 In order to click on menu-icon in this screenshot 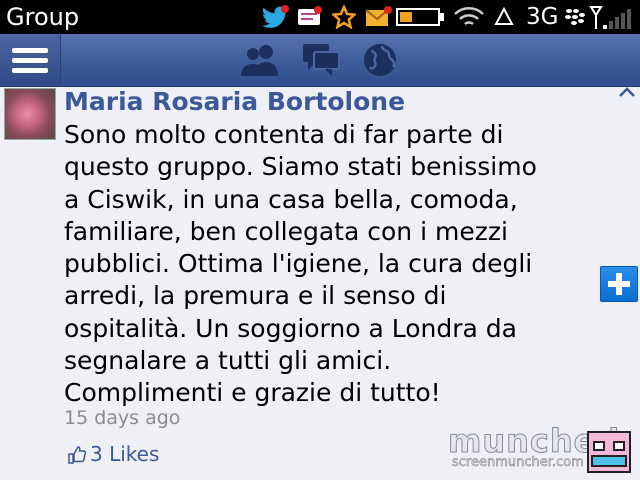, I will do `click(30, 50)`.